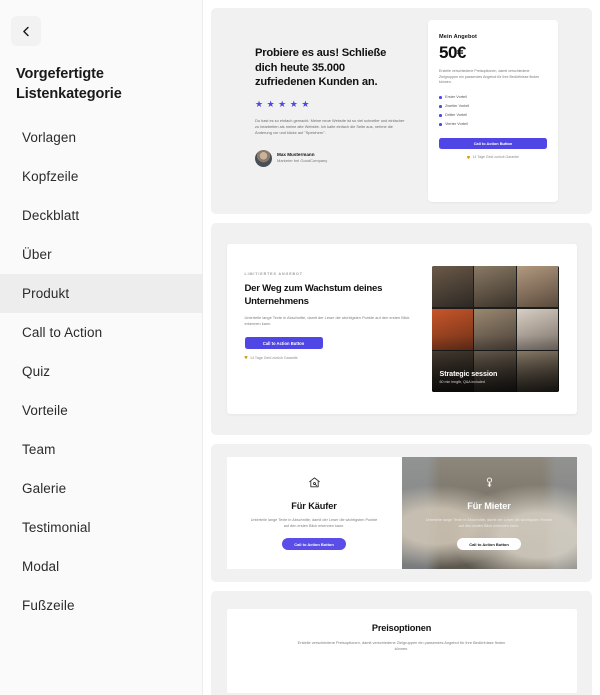 The image size is (600, 695). I want to click on feature-label: Vierter Vorteil, so click(456, 124).